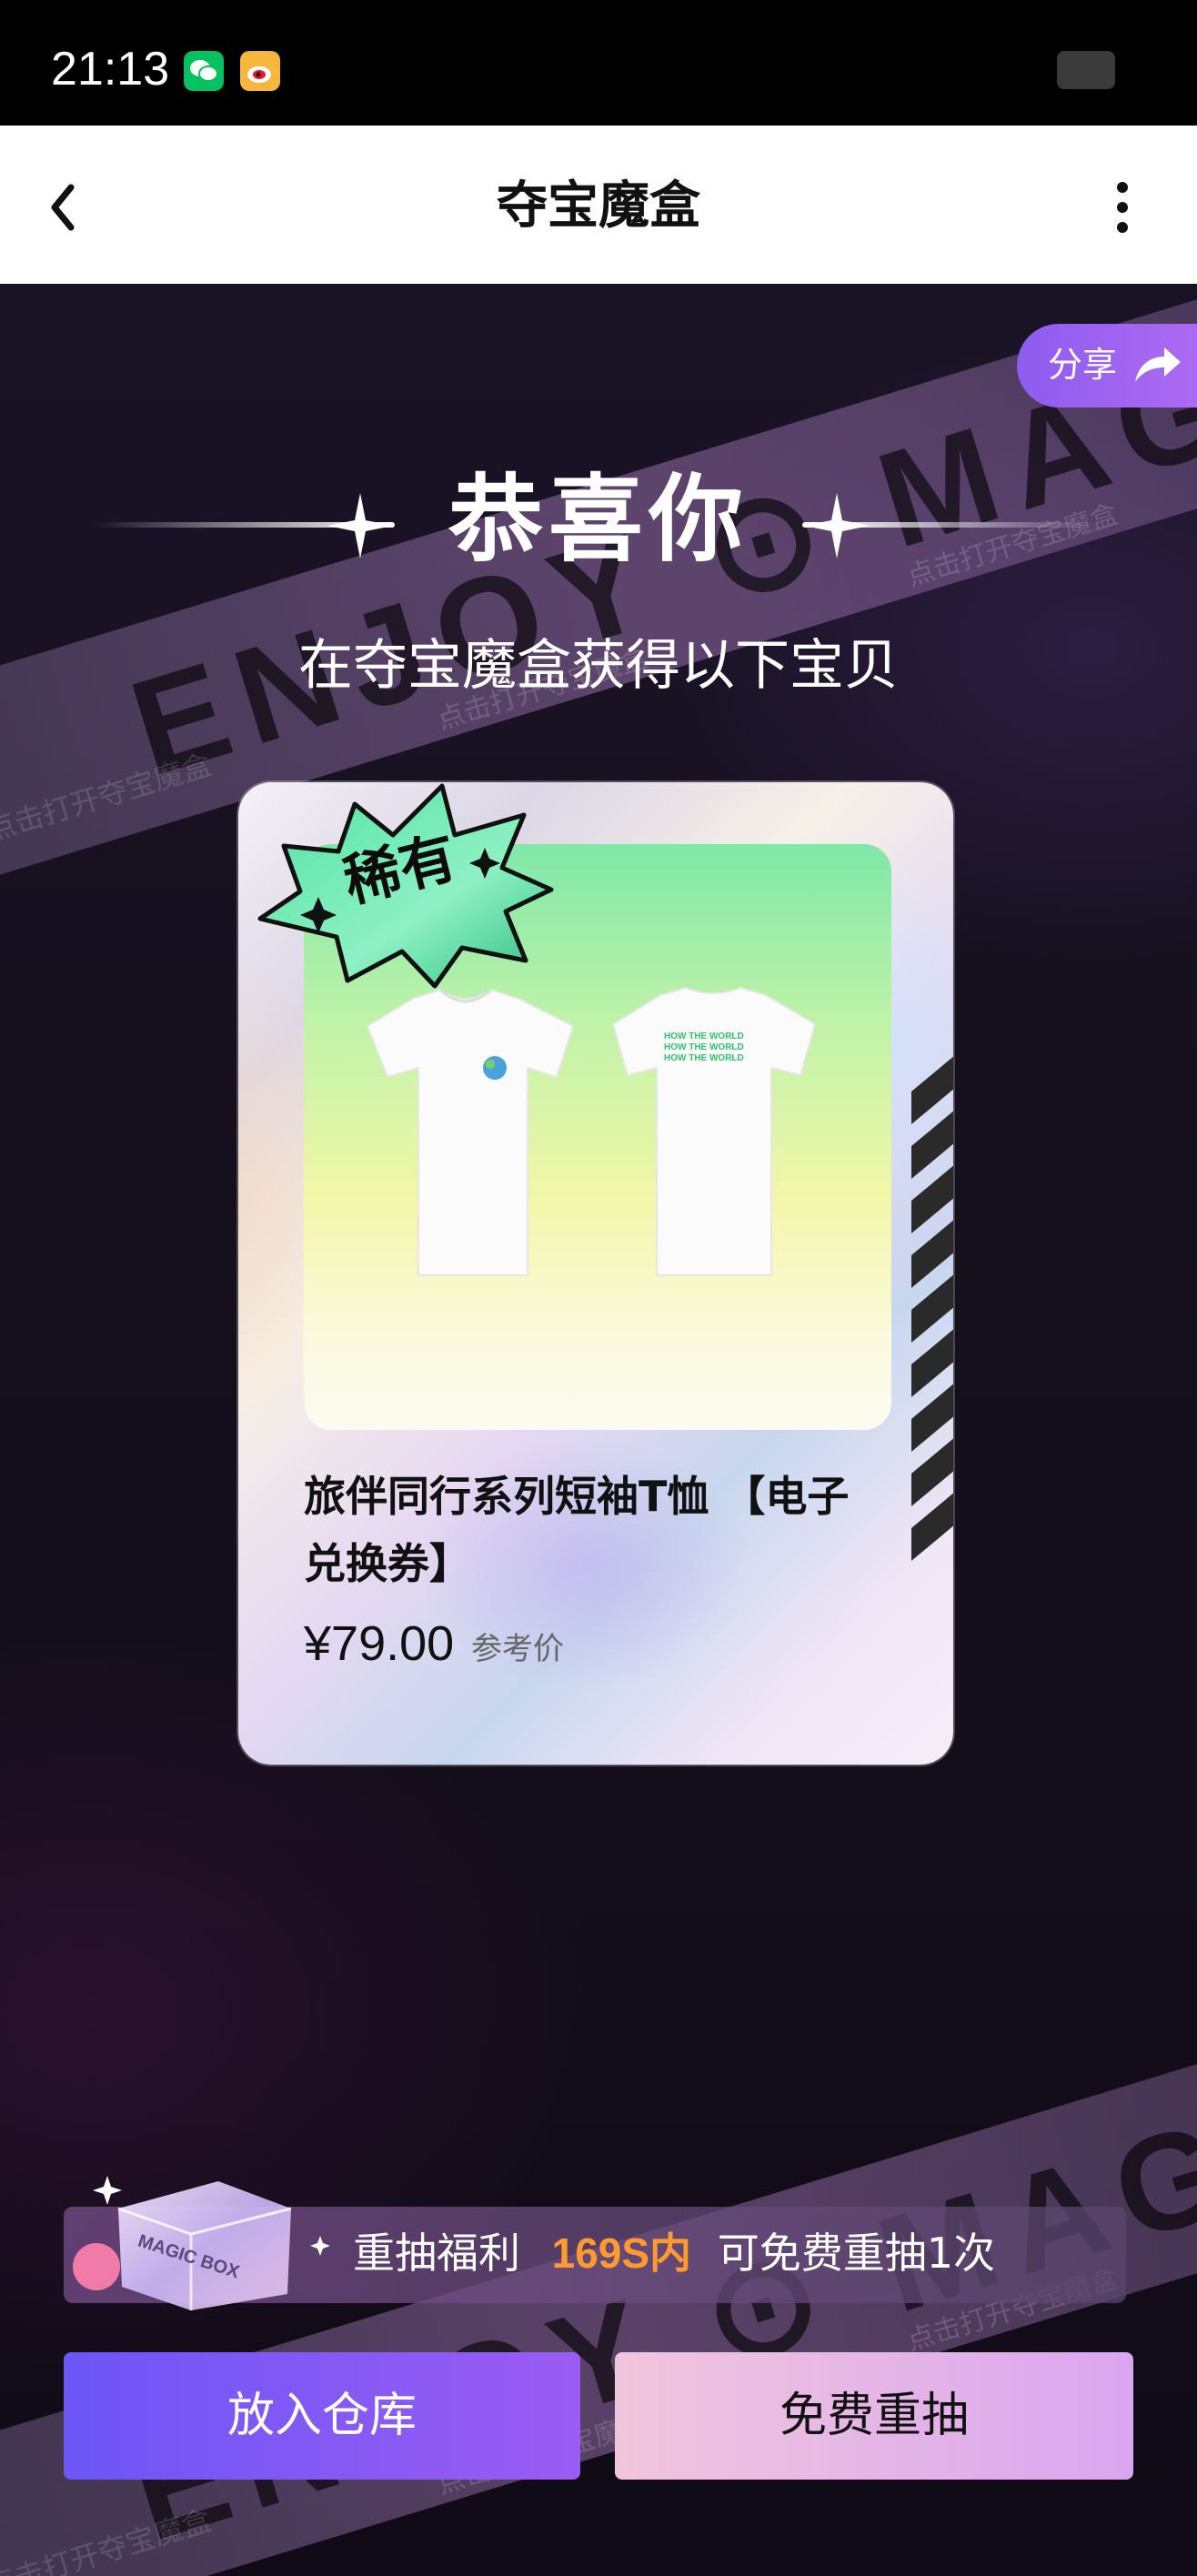 This screenshot has width=1197, height=2576. Describe the element at coordinates (379, 1643) in the screenshot. I see `product-price: ¥79.00` at that location.